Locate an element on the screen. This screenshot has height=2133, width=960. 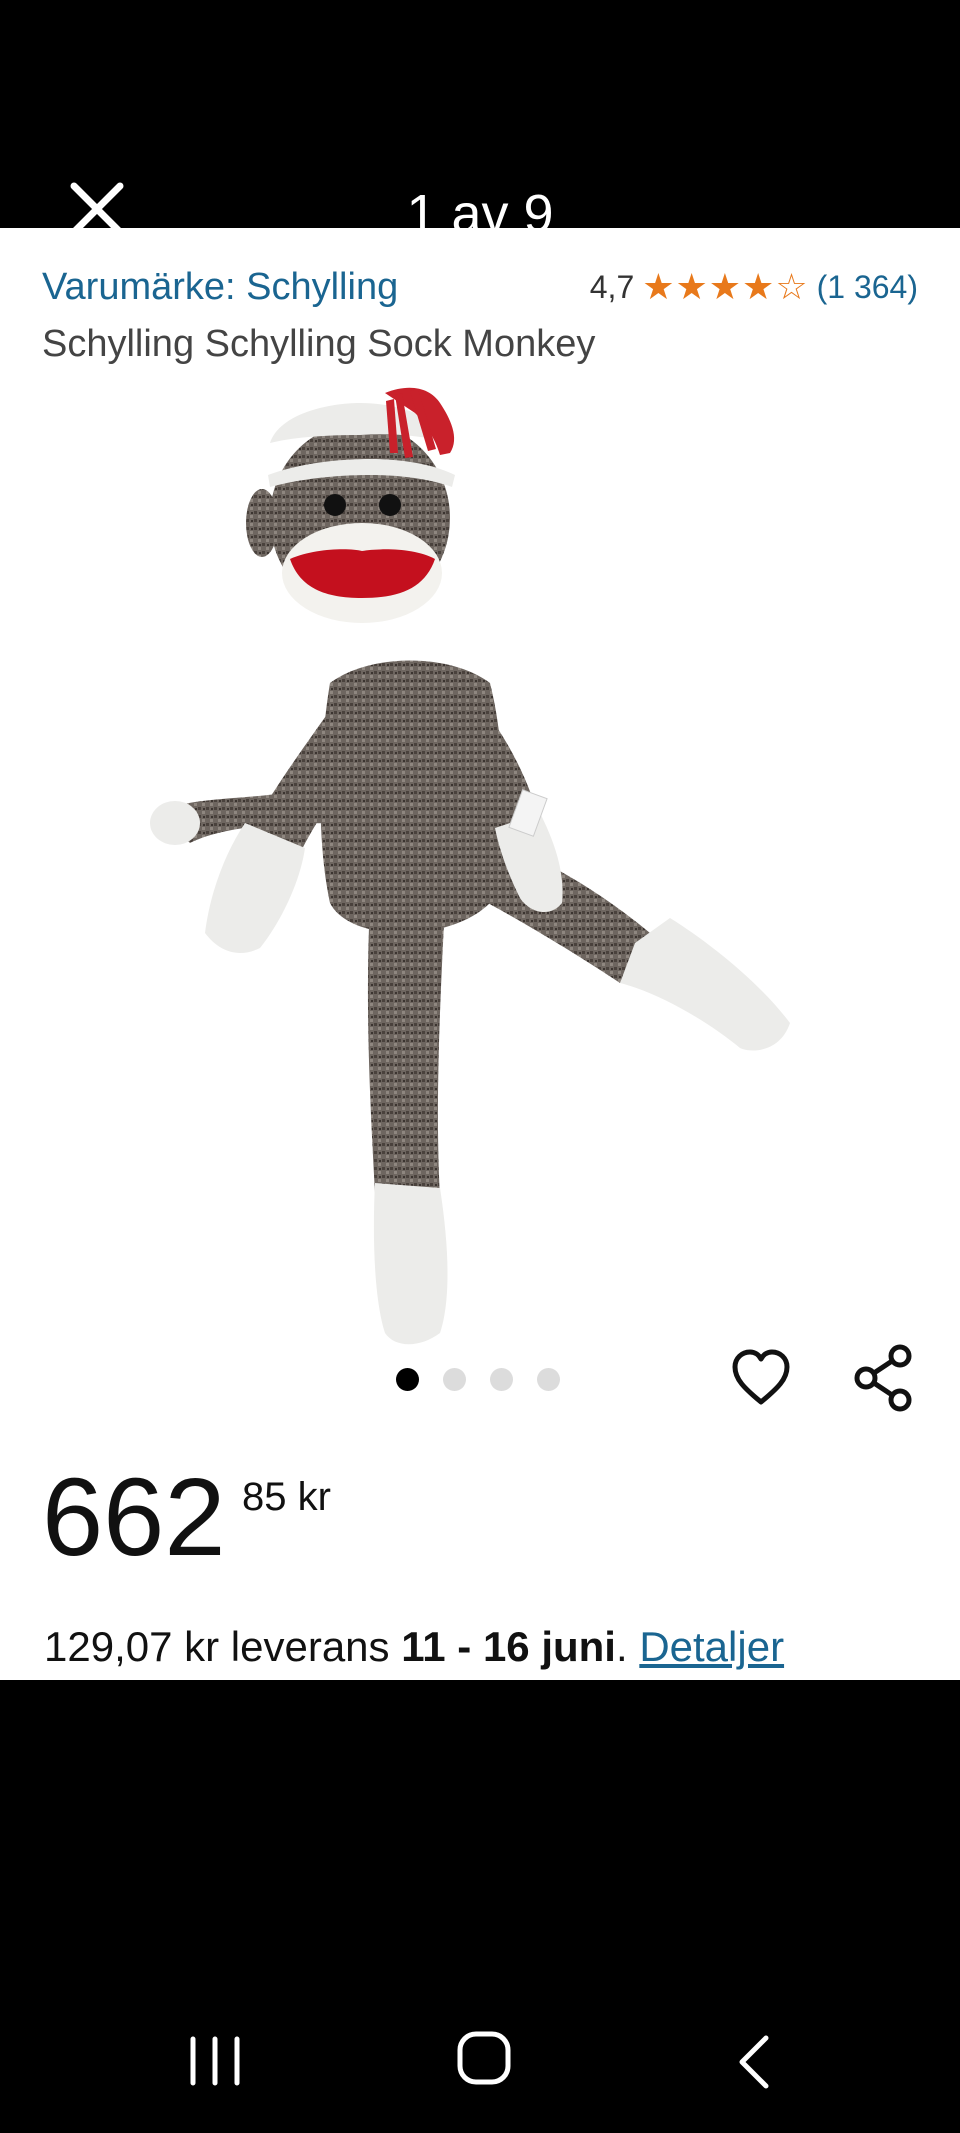
price-whole: 662 is located at coordinates (134, 1517).